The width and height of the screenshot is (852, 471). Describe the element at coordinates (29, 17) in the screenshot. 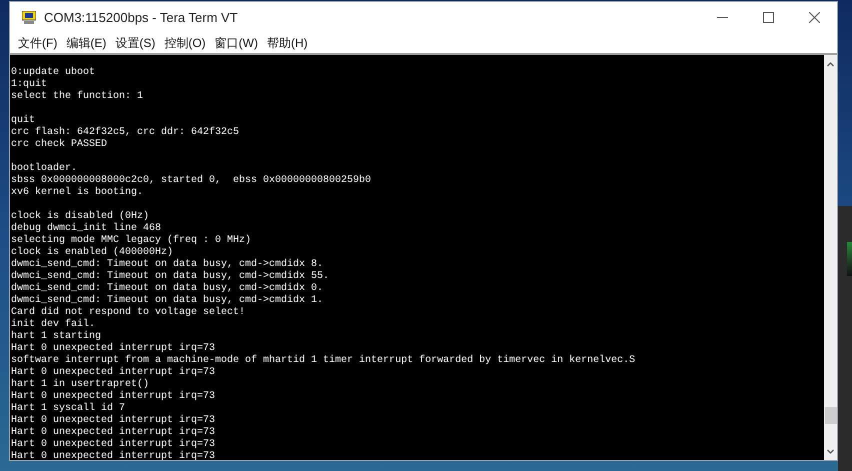

I see `app-icon` at that location.